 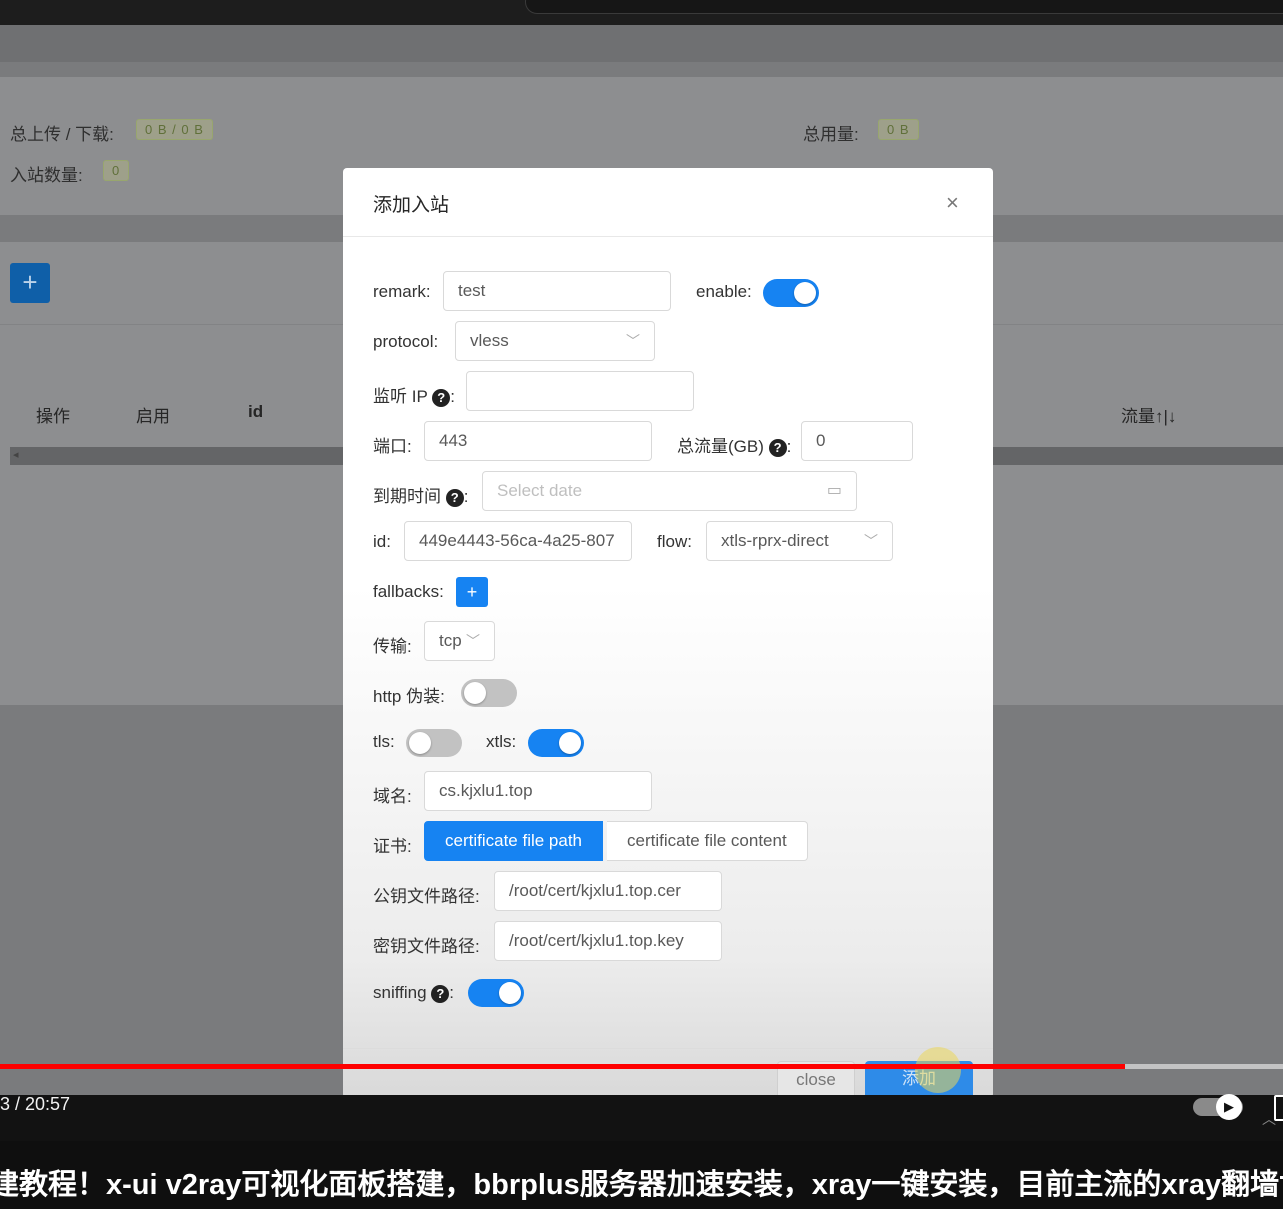 I want to click on fallbacks-label: fallbacks:, so click(x=408, y=591).